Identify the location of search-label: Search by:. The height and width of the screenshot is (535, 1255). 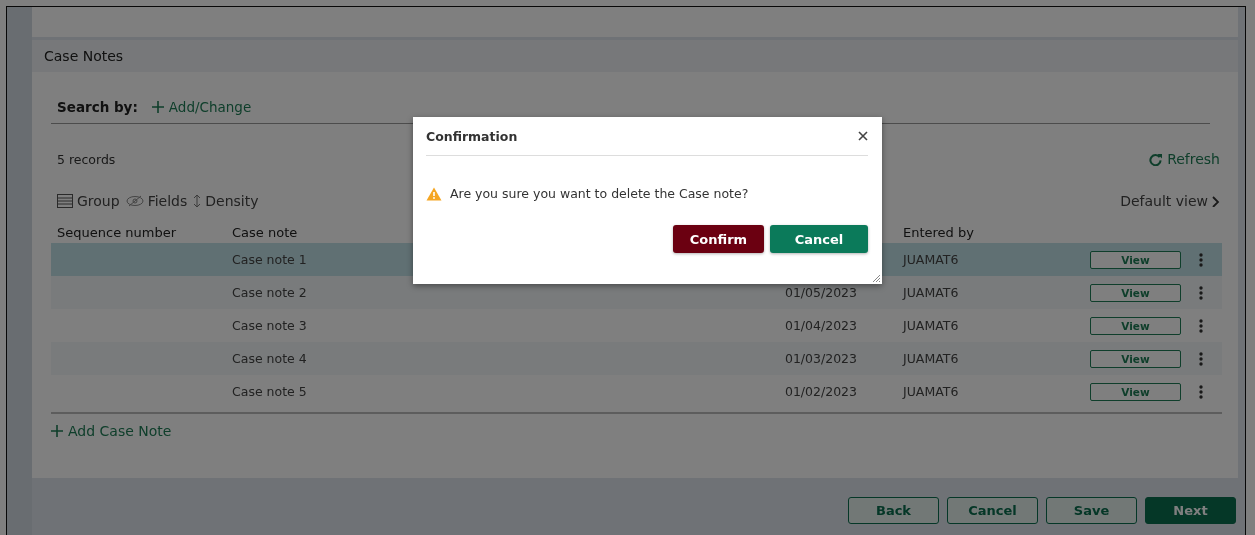
(97, 107).